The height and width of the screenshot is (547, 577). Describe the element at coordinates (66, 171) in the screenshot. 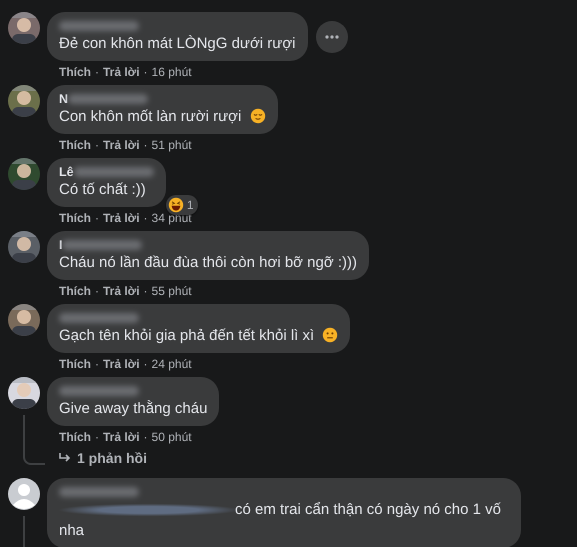

I see `commenter-name: Lê` at that location.